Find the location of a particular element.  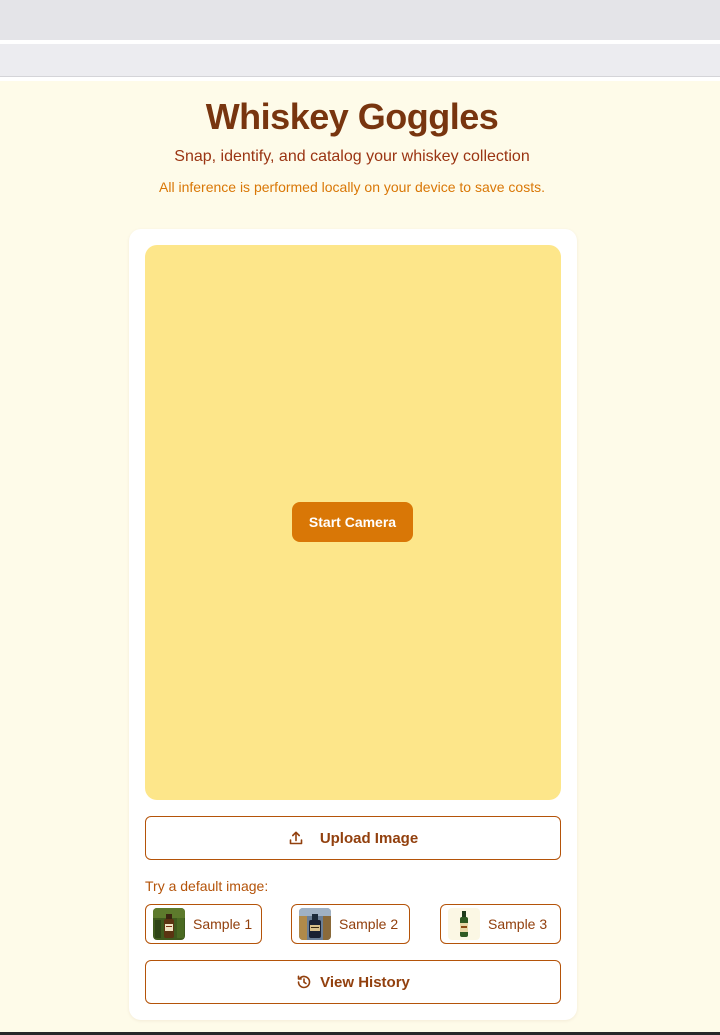

app-title: Whiskey Goggles is located at coordinates (352, 116).